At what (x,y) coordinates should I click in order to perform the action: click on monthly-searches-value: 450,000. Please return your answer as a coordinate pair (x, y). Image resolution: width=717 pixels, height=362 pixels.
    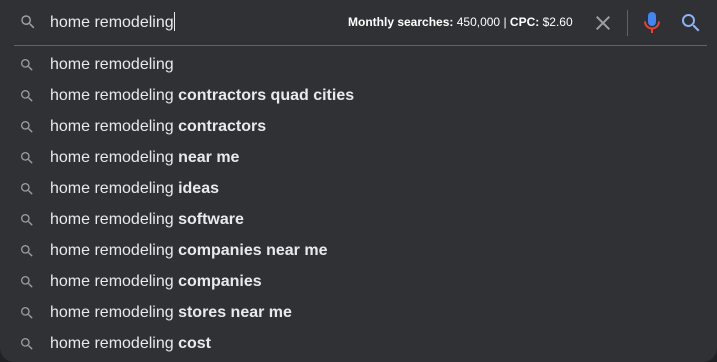
    Looking at the image, I should click on (478, 22).